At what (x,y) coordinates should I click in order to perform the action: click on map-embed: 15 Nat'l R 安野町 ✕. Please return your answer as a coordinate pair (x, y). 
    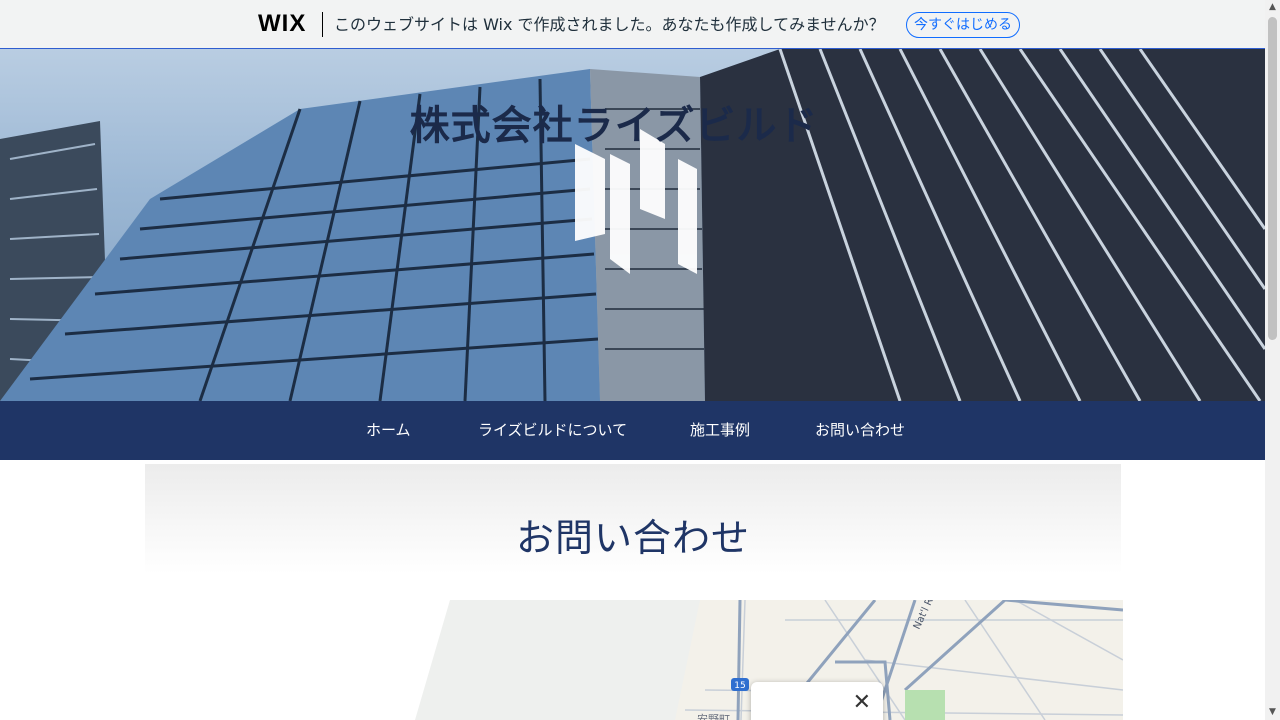
    Looking at the image, I should click on (634, 660).